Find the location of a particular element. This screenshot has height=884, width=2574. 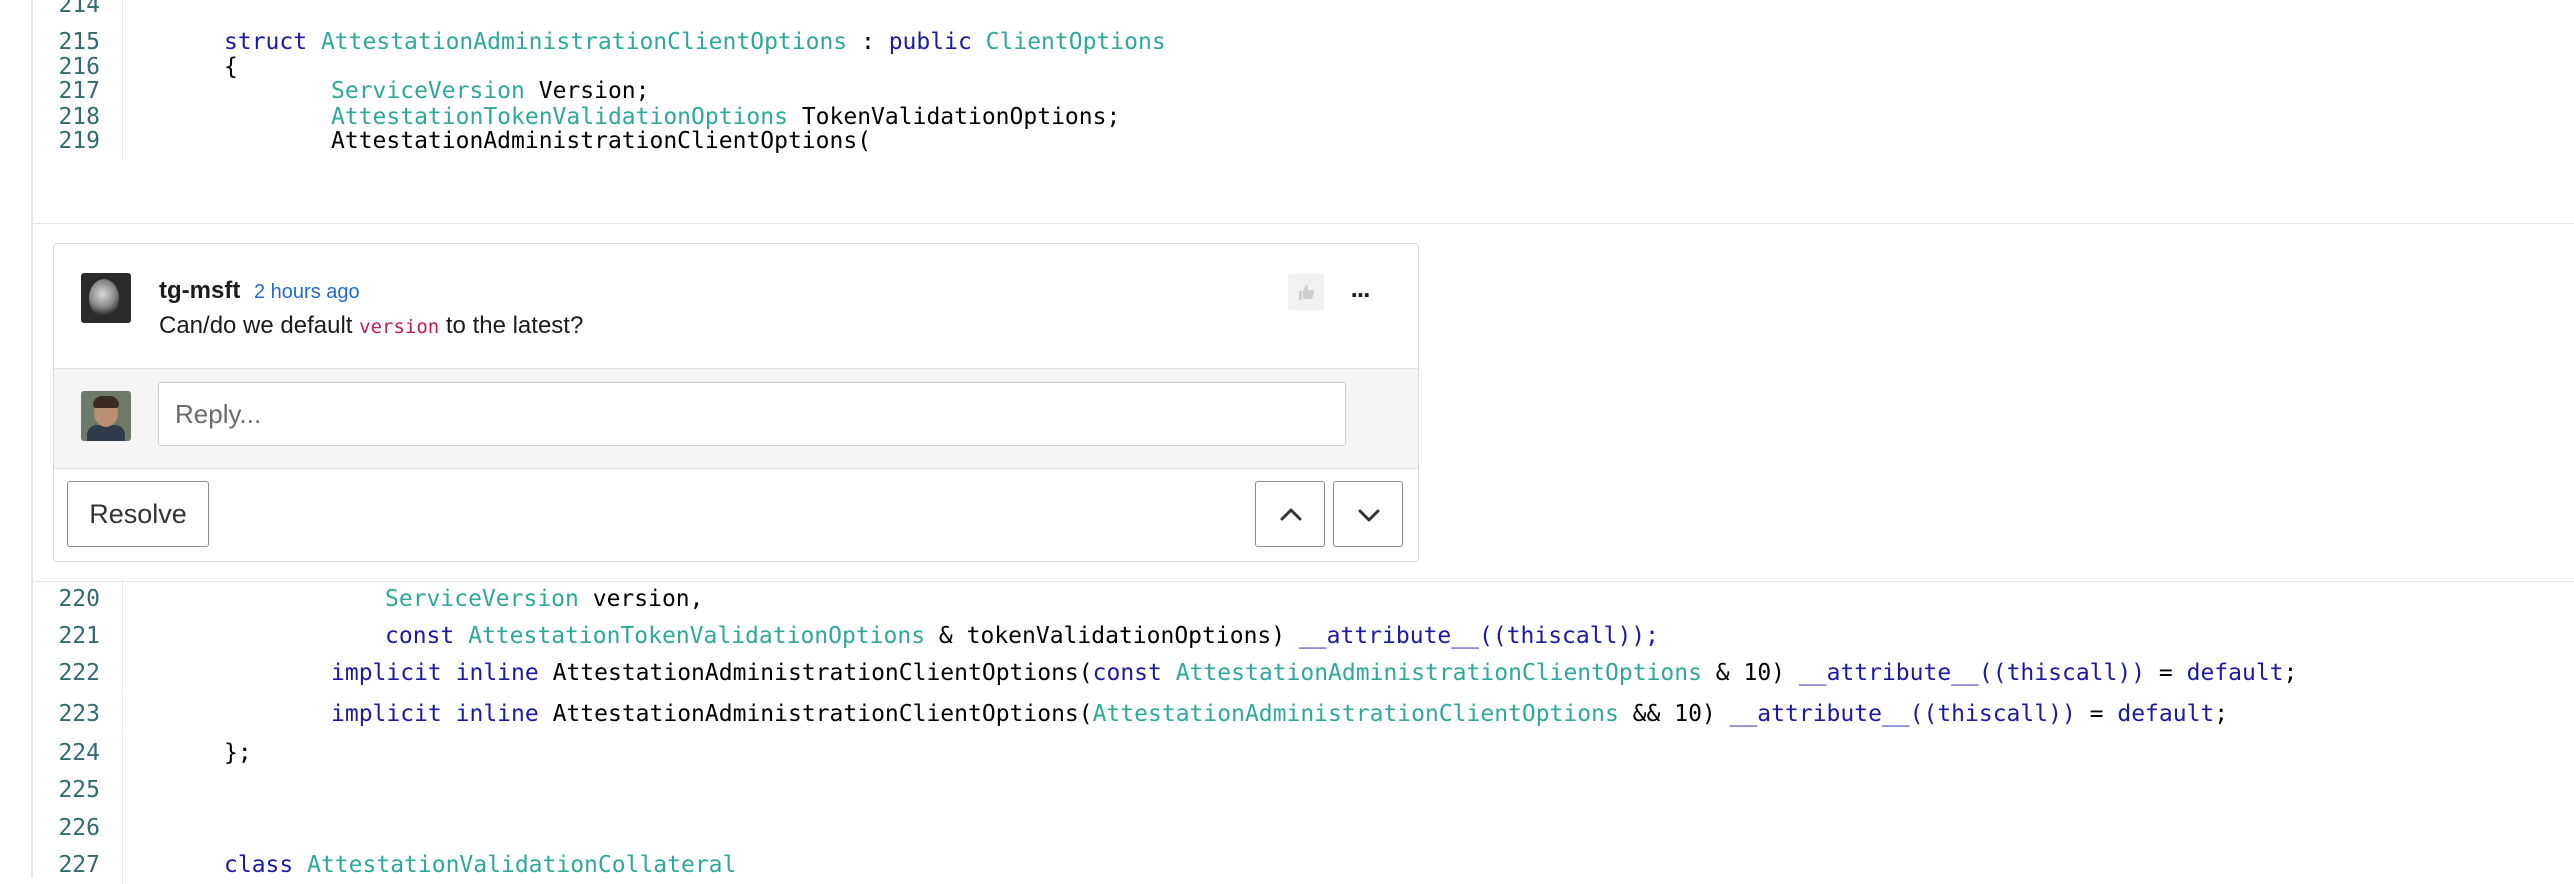

line-number: 220 is located at coordinates (67, 599).